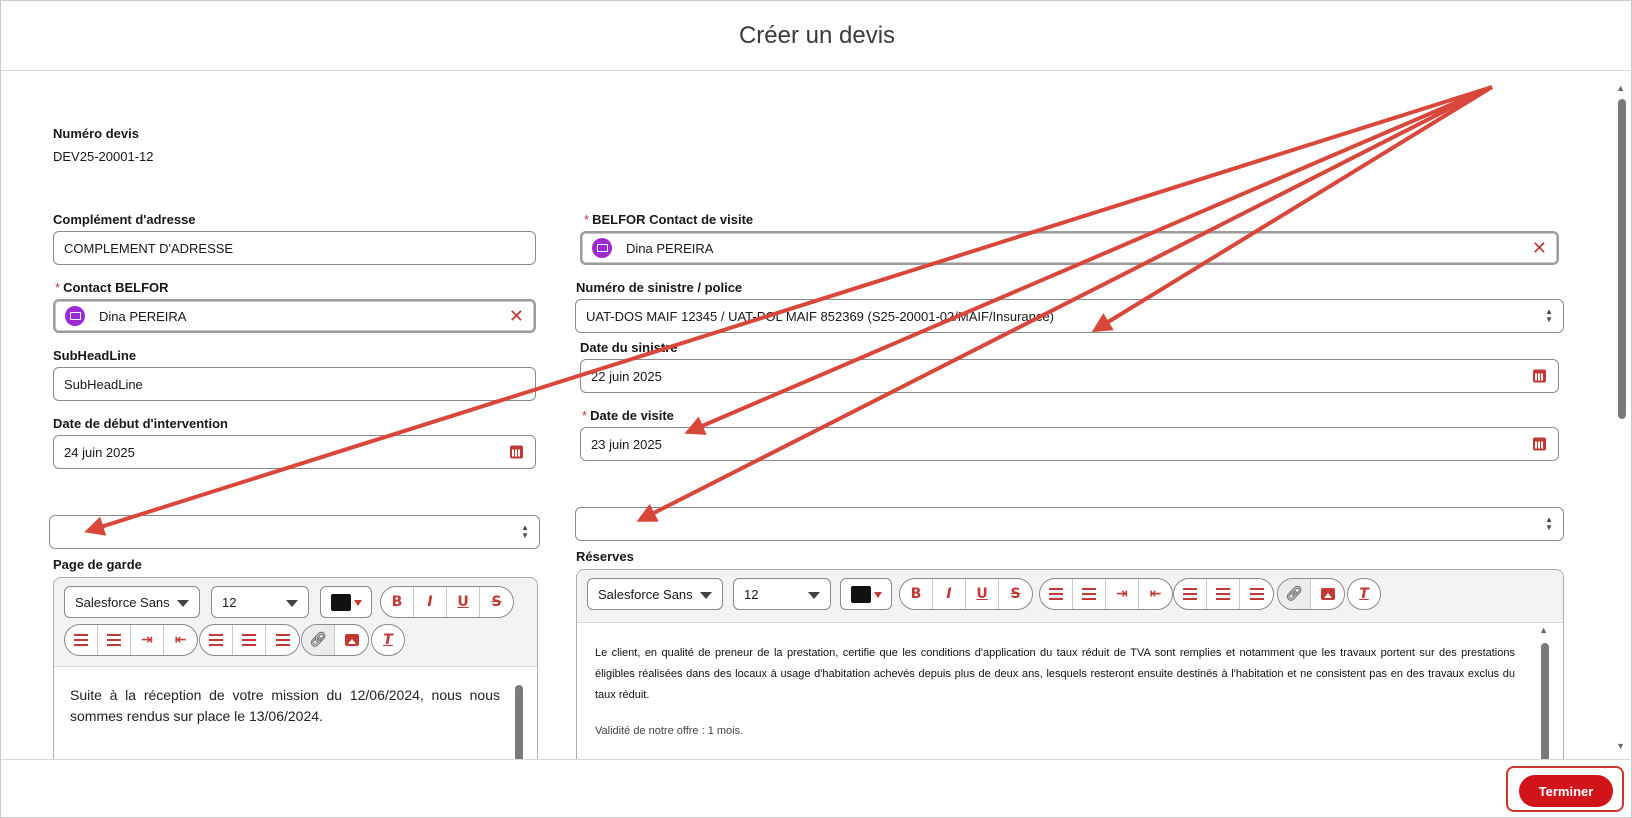  Describe the element at coordinates (1069, 524) in the screenshot. I see `right-empty-select: ▲ ▼` at that location.